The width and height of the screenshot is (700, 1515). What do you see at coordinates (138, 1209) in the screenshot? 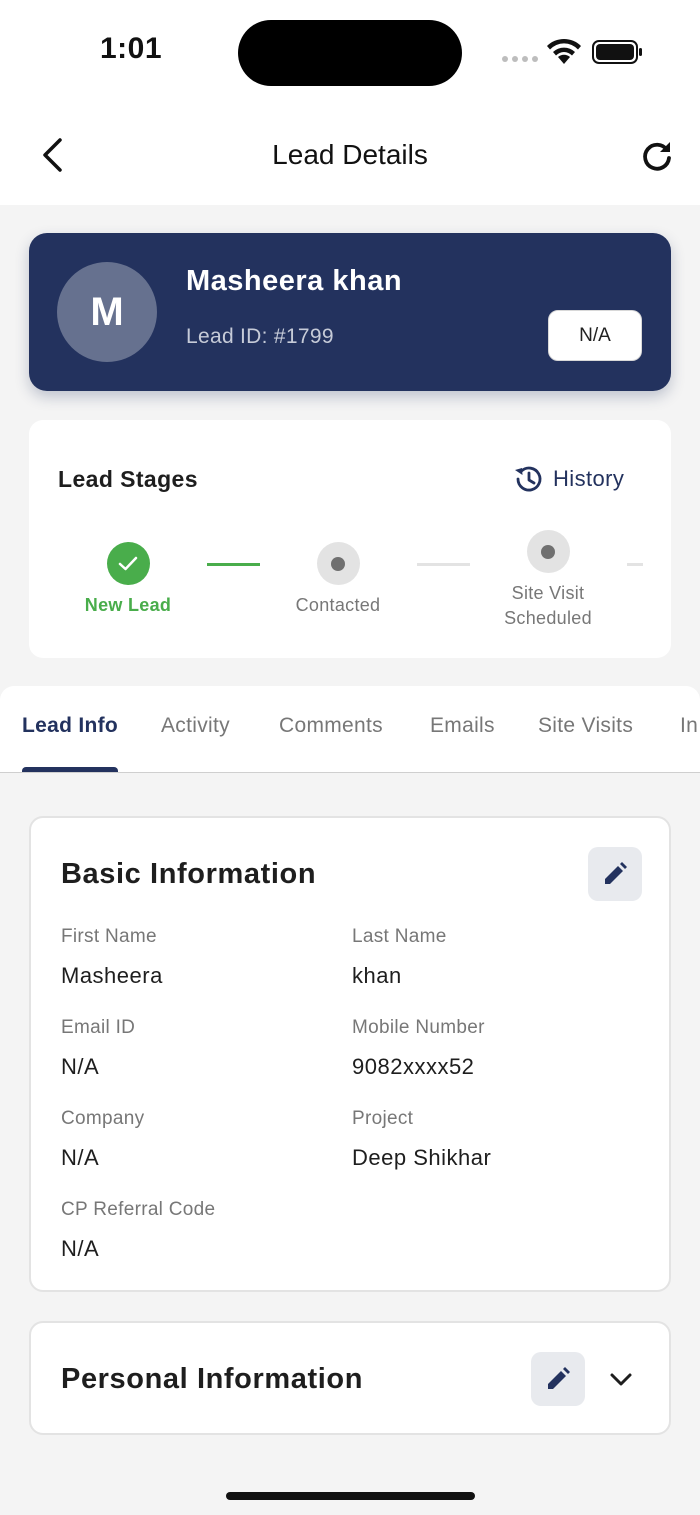
I see `cp-referral-code-label: CP Referral Code` at bounding box center [138, 1209].